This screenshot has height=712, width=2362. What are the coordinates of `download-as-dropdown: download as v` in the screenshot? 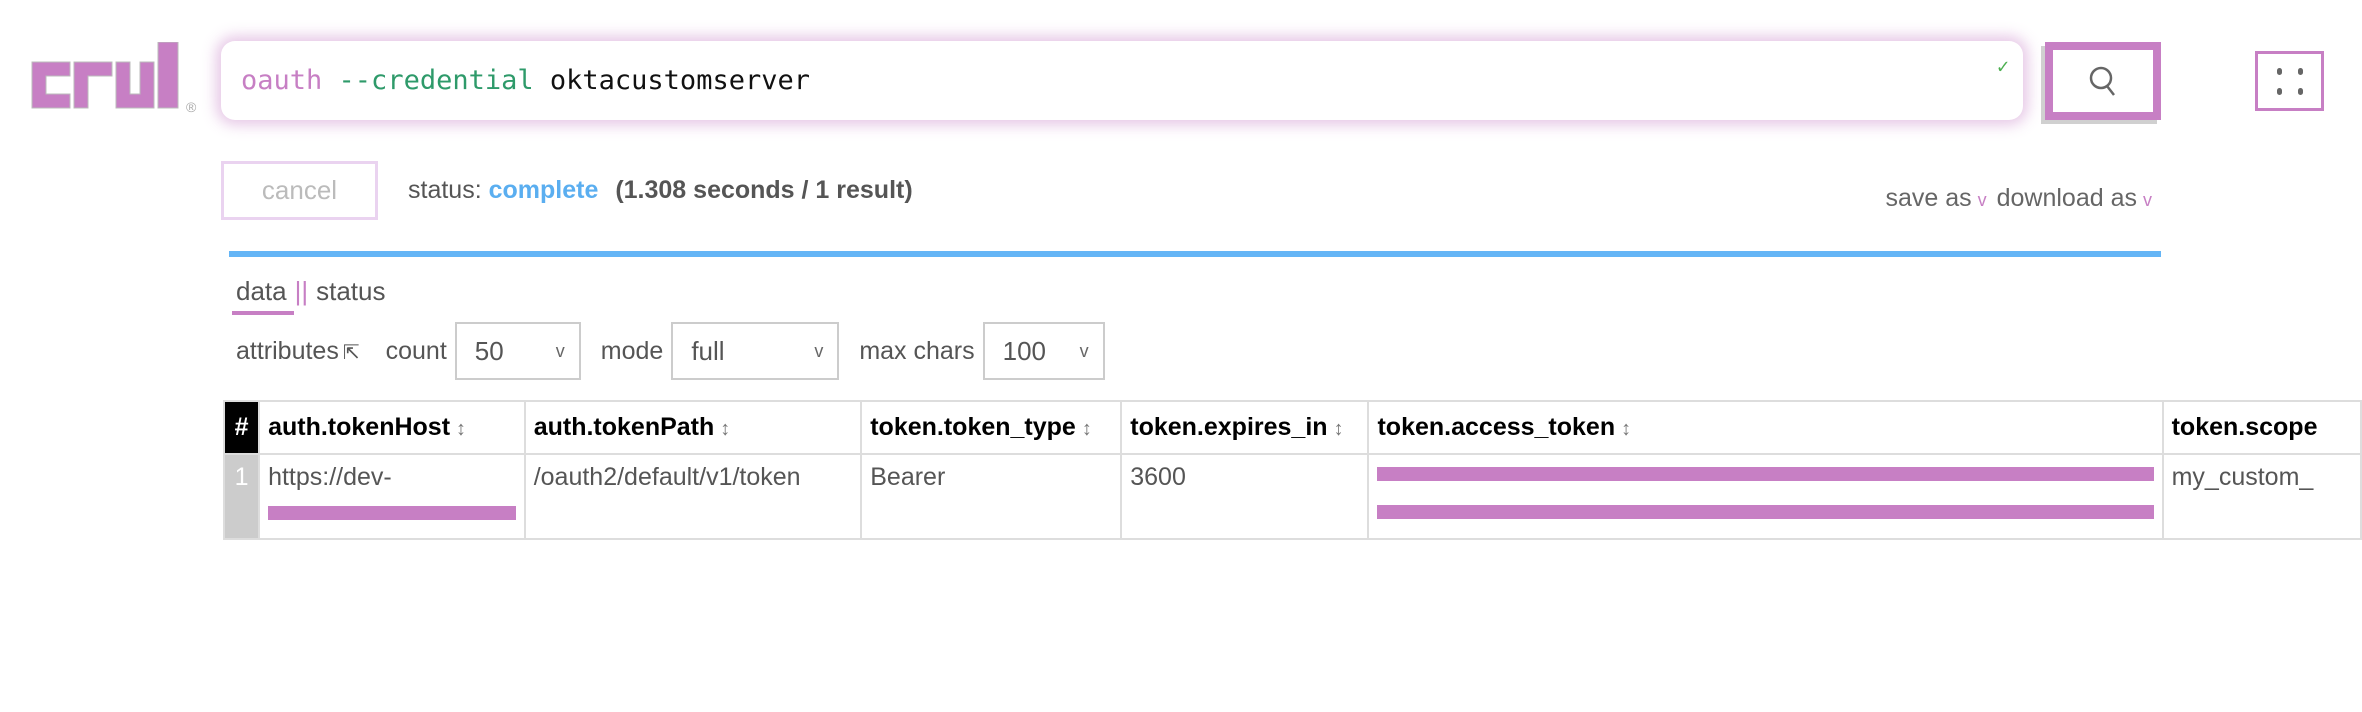 It's located at (2079, 198).